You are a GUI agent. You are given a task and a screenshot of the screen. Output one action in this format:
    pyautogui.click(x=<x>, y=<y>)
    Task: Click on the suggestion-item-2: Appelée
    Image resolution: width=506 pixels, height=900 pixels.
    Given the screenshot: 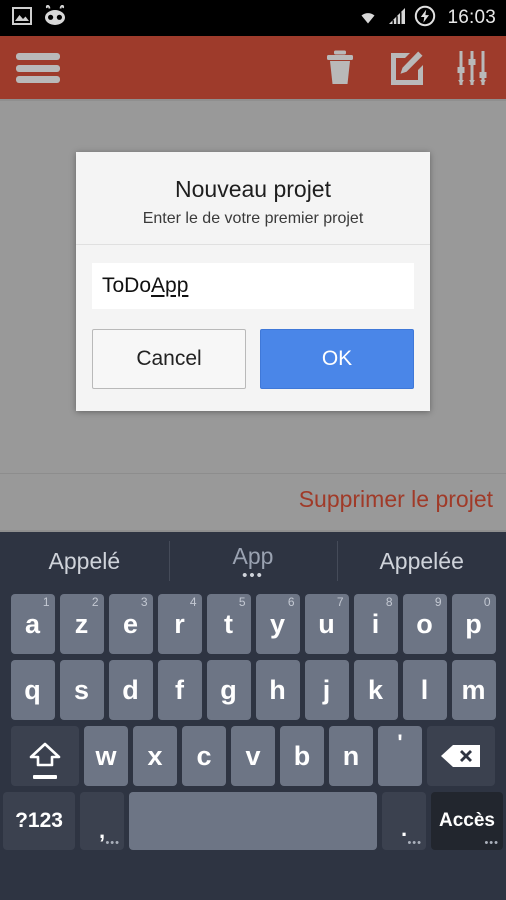 What is the action you would take?
    pyautogui.click(x=421, y=561)
    